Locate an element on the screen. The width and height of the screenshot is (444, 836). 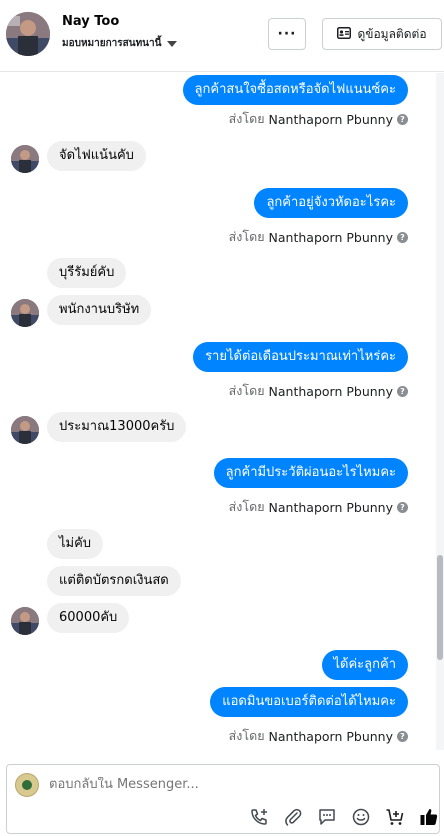
incoming-message: แต่ติดบัตรกดเงินสด is located at coordinates (114, 581).